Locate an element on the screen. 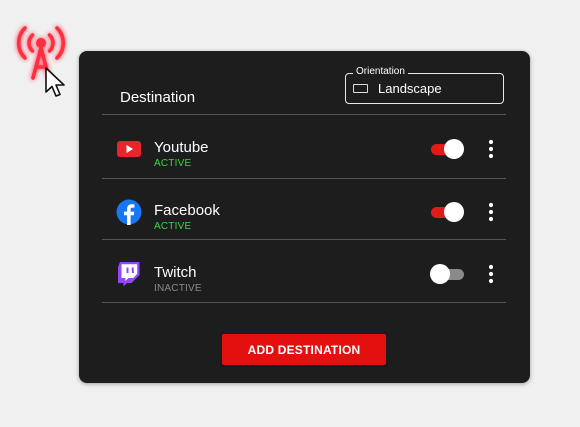 The image size is (580, 427). list-item-youtube: Youtube ACTIVE is located at coordinates (304, 146).